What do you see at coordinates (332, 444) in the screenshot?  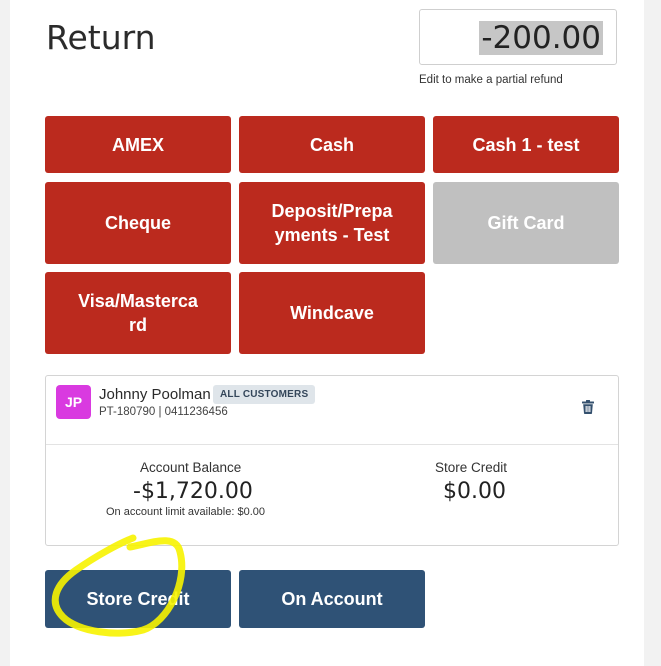 I see `card-divider` at bounding box center [332, 444].